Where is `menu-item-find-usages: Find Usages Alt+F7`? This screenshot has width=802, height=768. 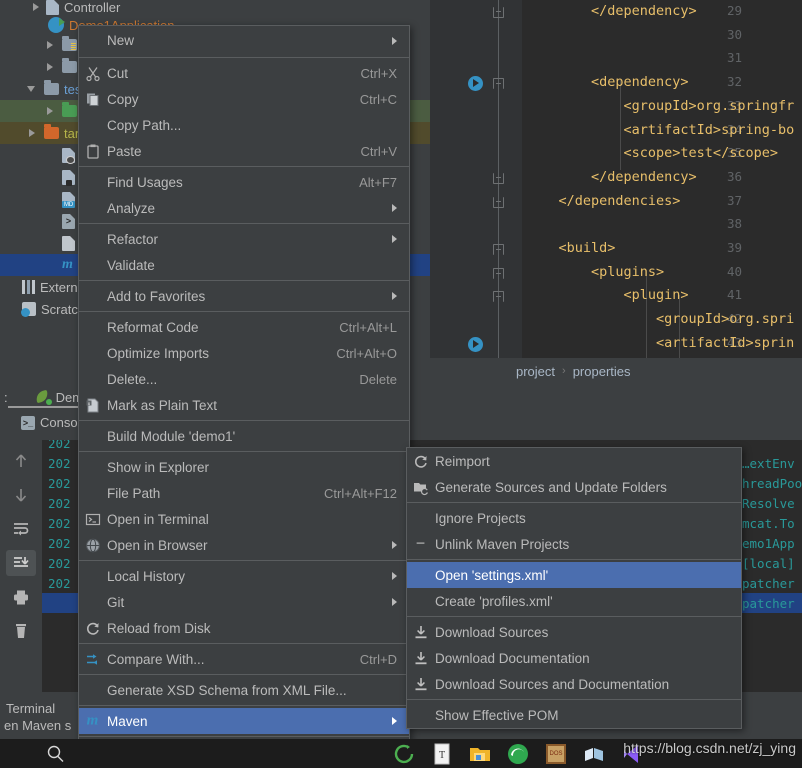 menu-item-find-usages: Find Usages Alt+F7 is located at coordinates (244, 182).